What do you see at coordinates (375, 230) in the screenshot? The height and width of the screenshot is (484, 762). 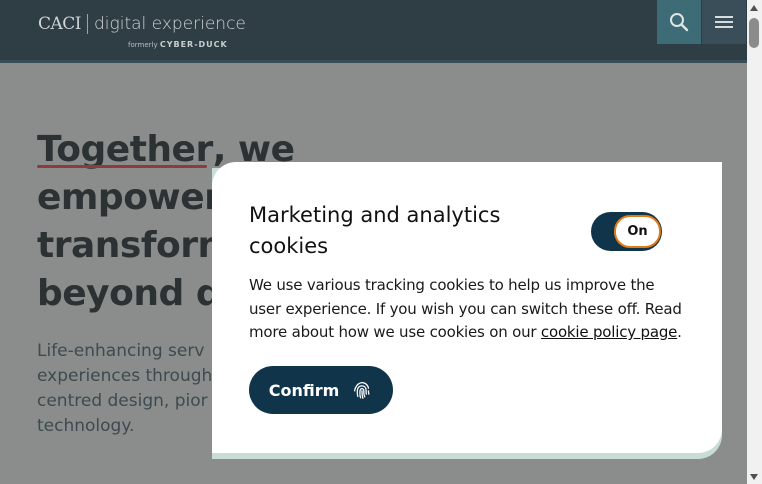 I see `cookie-dialog-title: Marketing and analytics cookies` at bounding box center [375, 230].